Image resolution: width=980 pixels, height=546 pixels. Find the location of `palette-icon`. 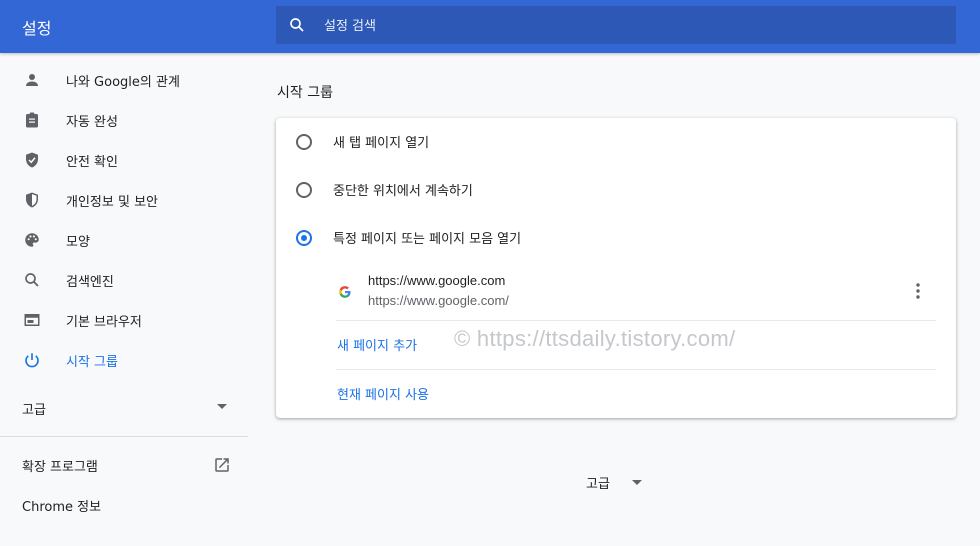

palette-icon is located at coordinates (32, 240).